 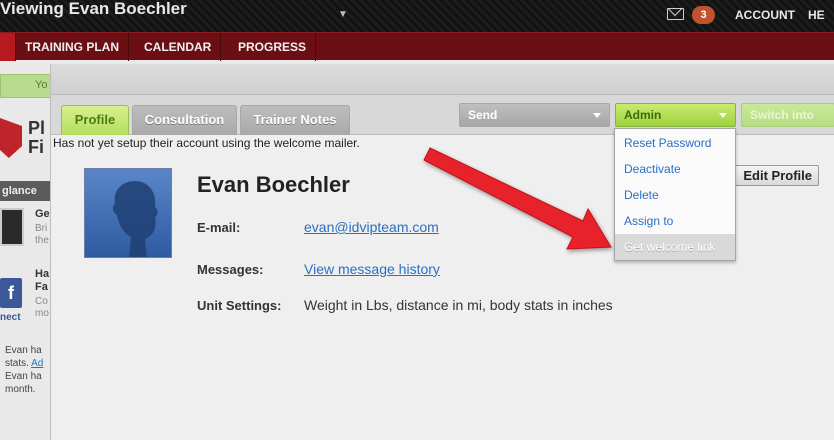 What do you see at coordinates (534, 115) in the screenshot?
I see `send-dropdown: Send` at bounding box center [534, 115].